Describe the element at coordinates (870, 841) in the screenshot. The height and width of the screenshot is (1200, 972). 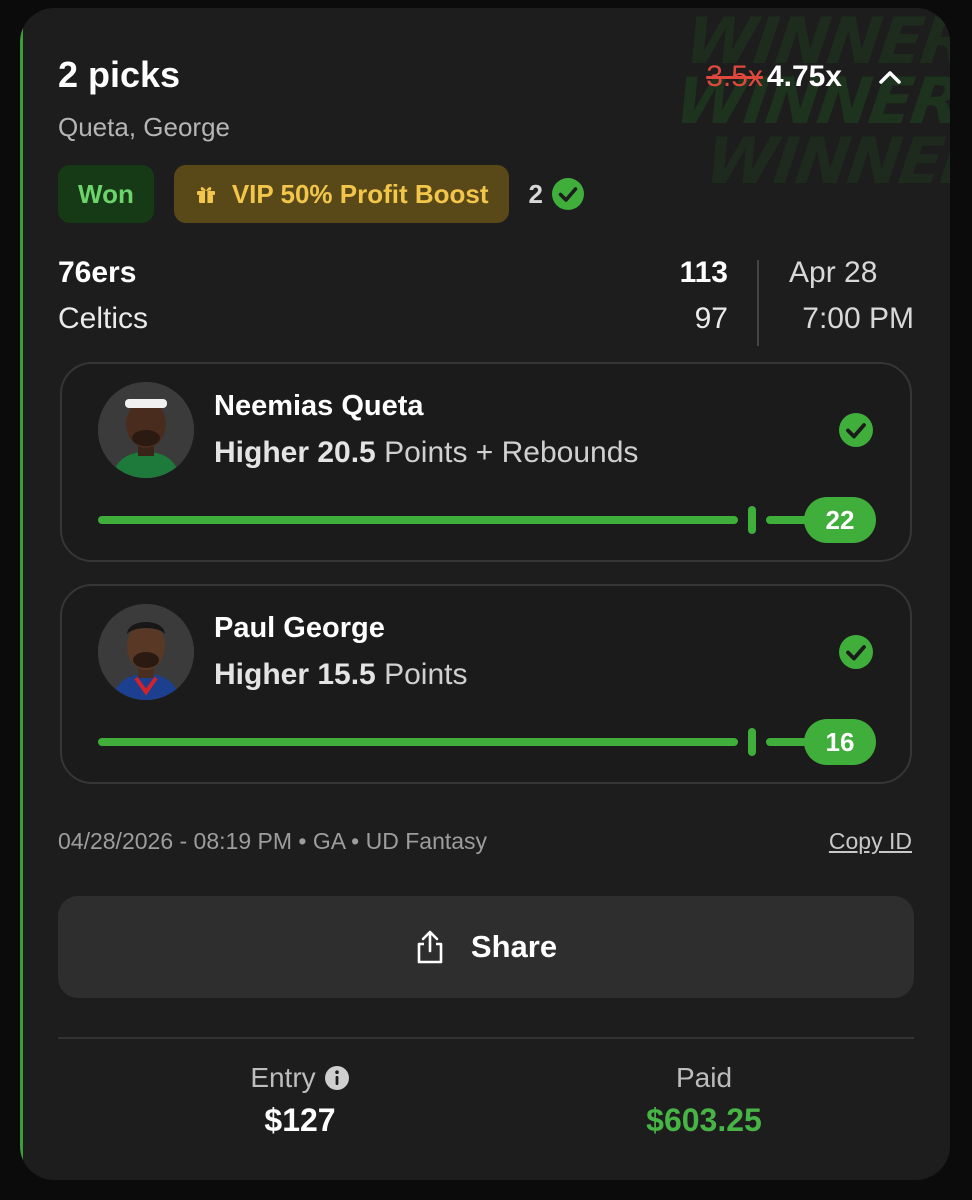
I see `copy-id-link: Copy ID` at that location.